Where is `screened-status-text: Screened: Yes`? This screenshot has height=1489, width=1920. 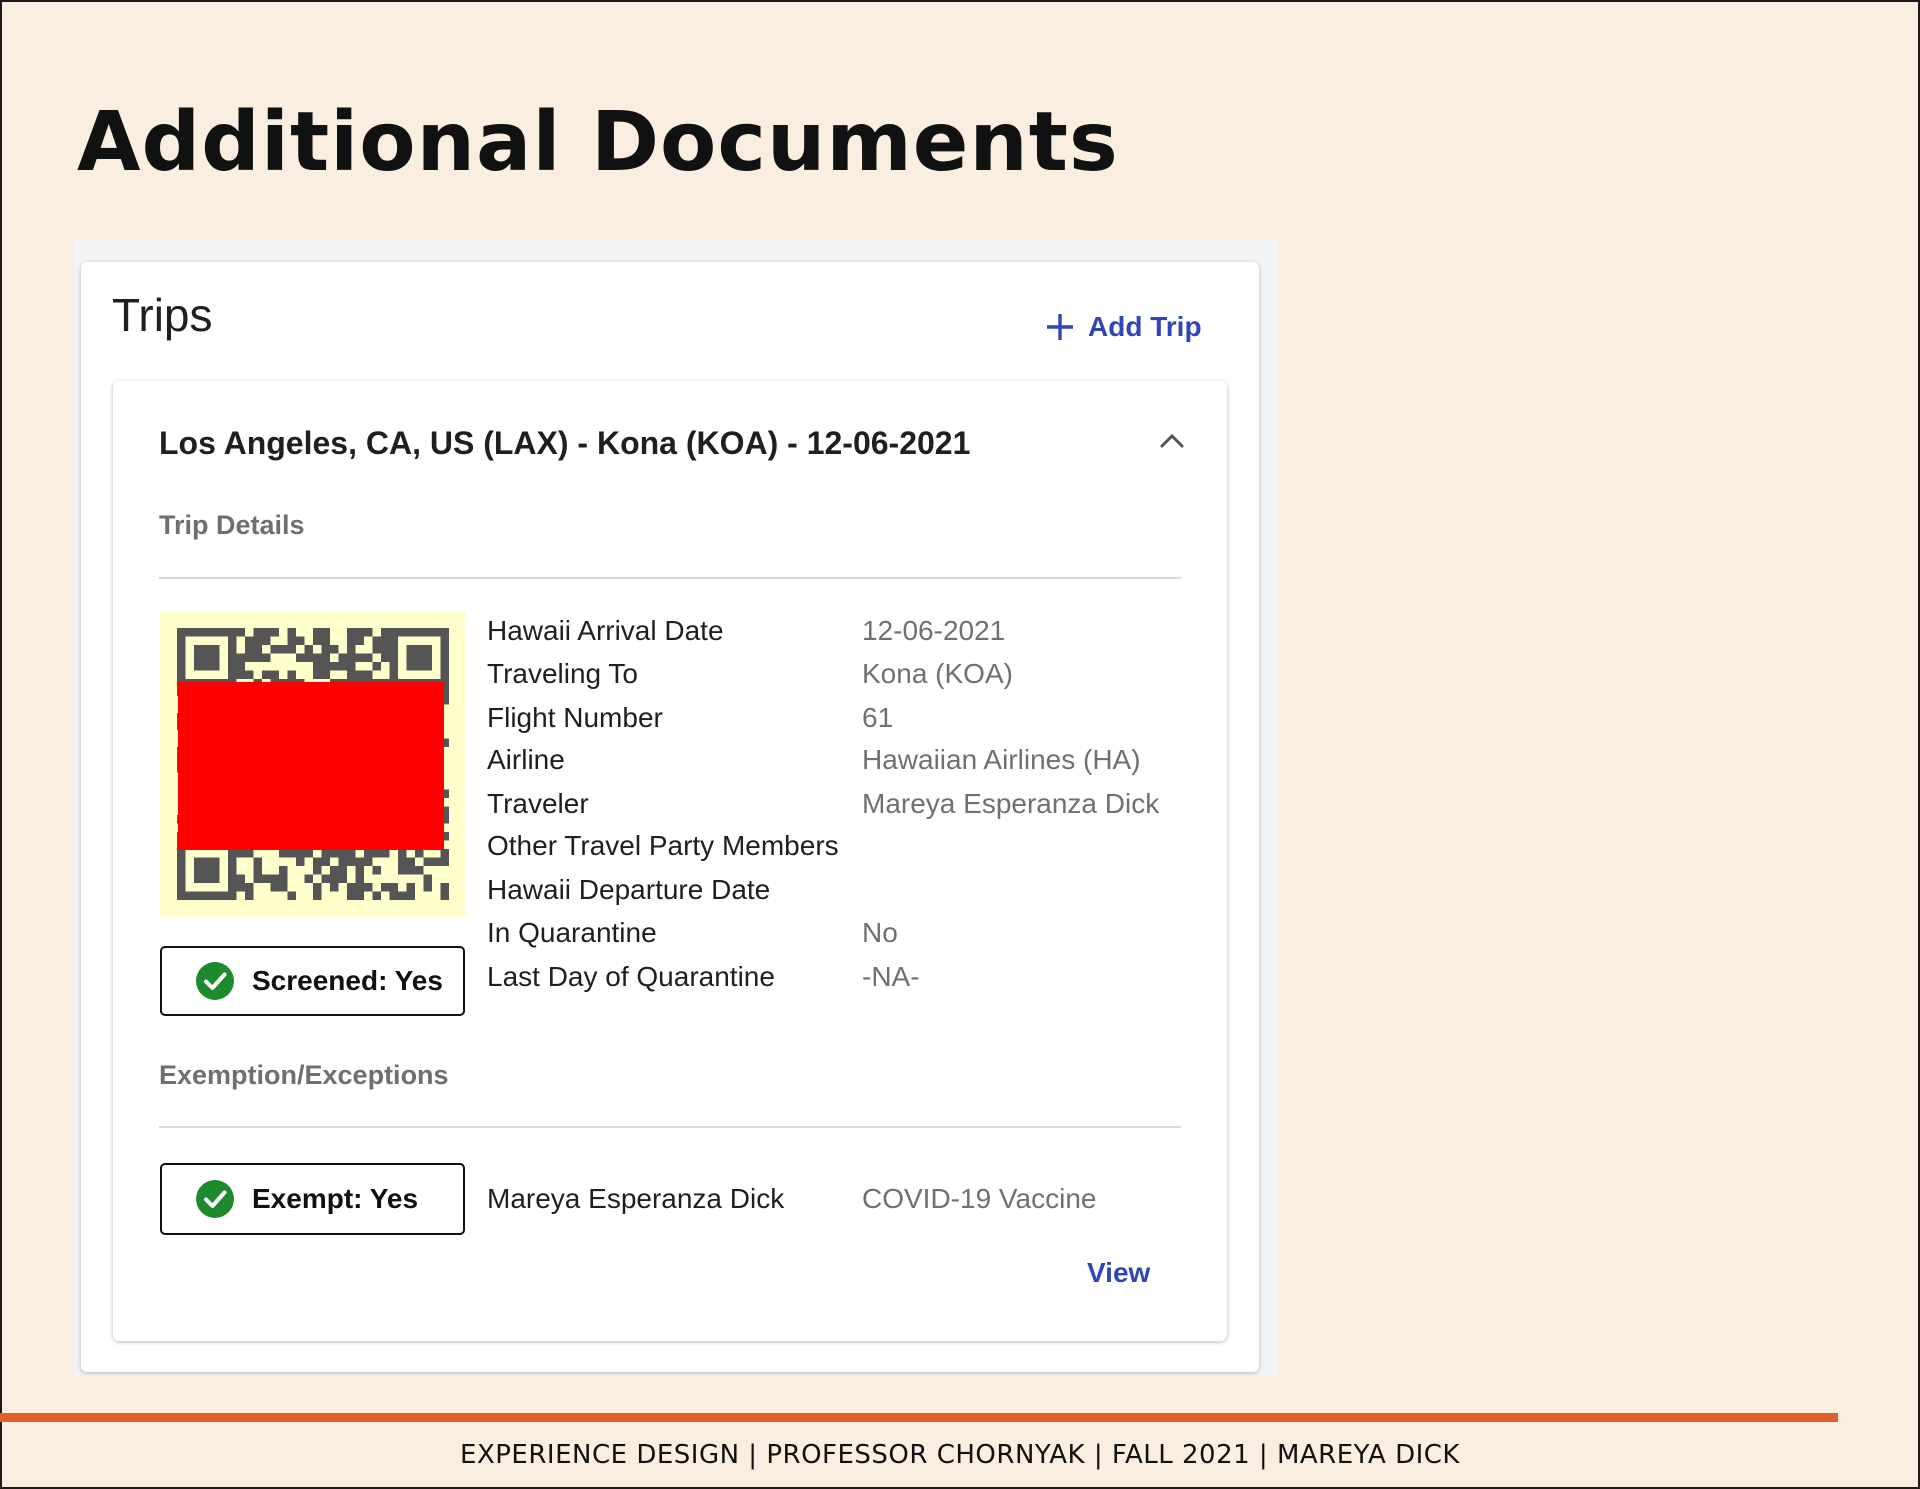 screened-status-text: Screened: Yes is located at coordinates (347, 980).